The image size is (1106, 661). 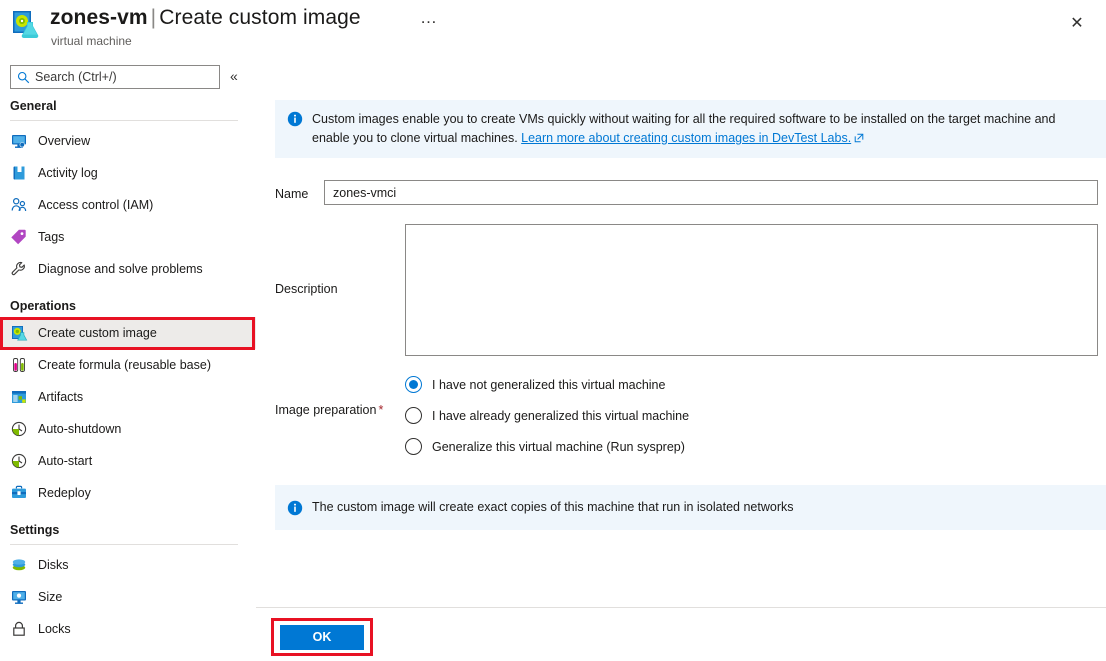 What do you see at coordinates (681, 607) in the screenshot?
I see `footer-divider` at bounding box center [681, 607].